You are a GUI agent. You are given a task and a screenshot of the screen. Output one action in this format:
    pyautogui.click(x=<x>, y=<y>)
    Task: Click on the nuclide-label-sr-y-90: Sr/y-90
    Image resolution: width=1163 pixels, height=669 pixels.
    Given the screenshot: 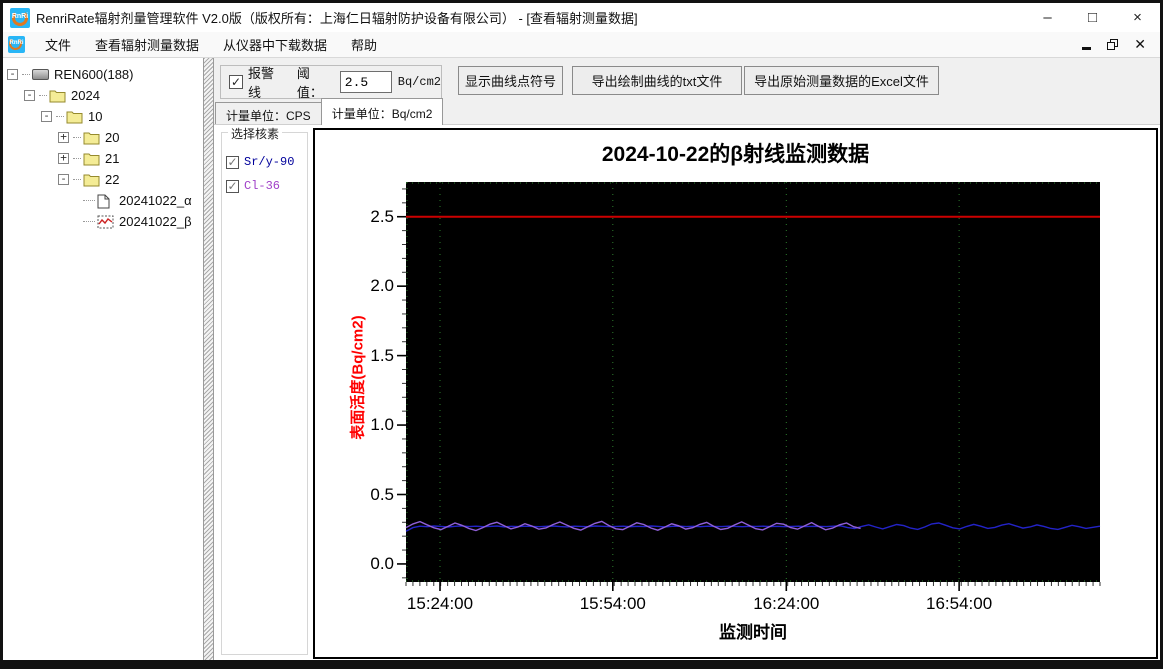 What is the action you would take?
    pyautogui.click(x=269, y=162)
    